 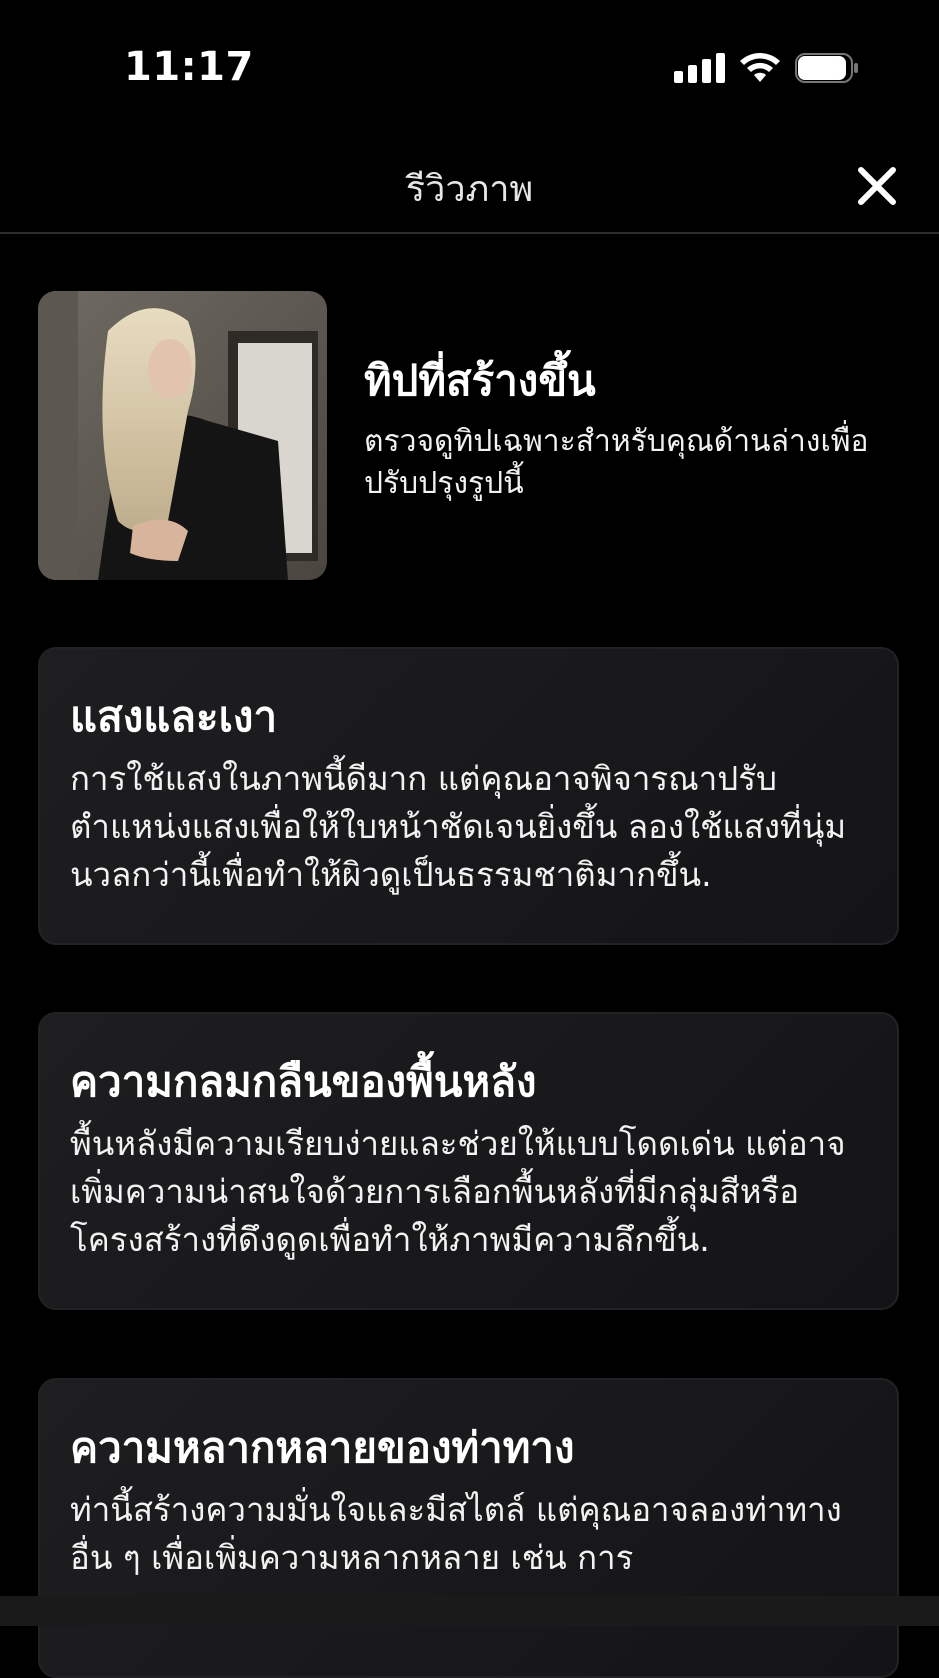 I want to click on close-icon, so click(x=877, y=186).